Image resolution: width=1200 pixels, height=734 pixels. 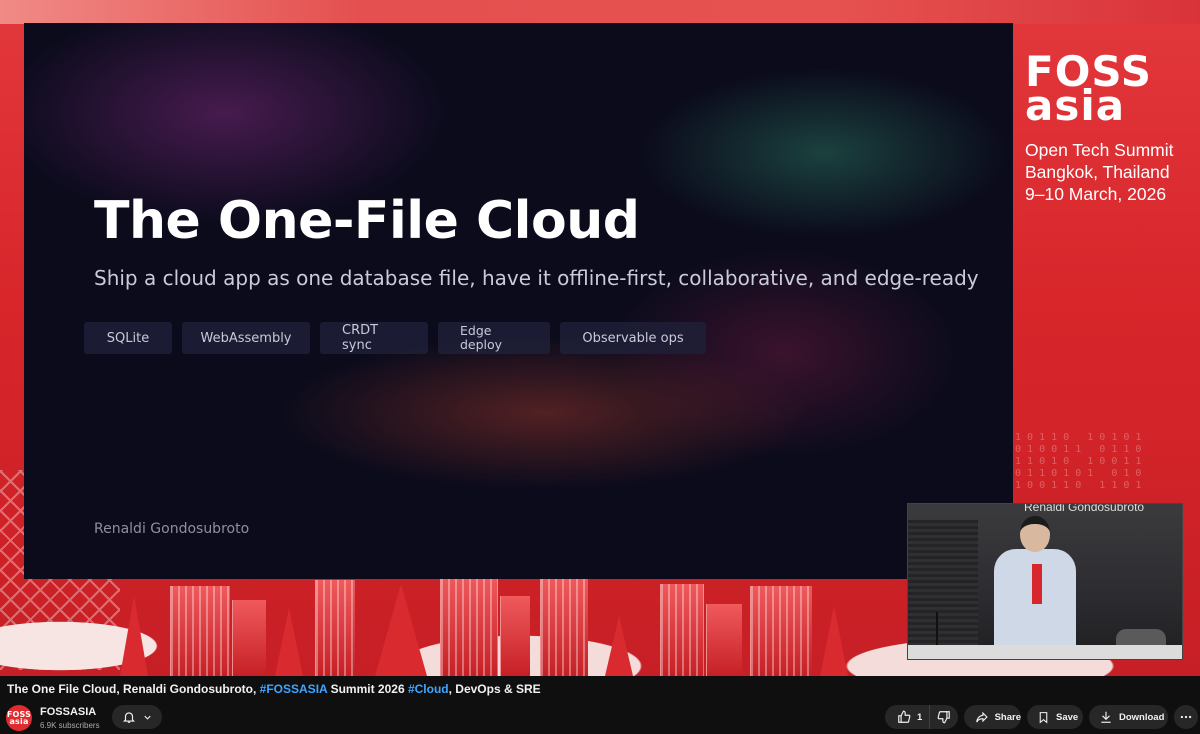 I want to click on event-name: Open Tech Summit, so click(x=1099, y=150).